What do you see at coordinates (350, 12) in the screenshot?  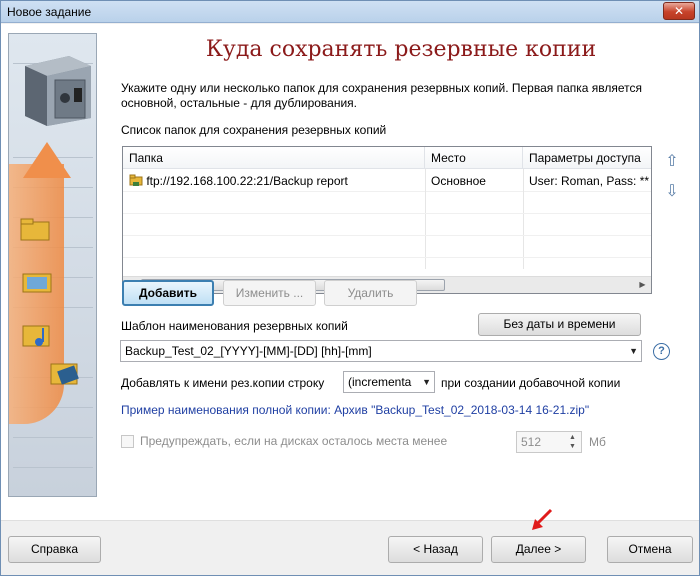 I see `title-bar: Новое задание ✕` at bounding box center [350, 12].